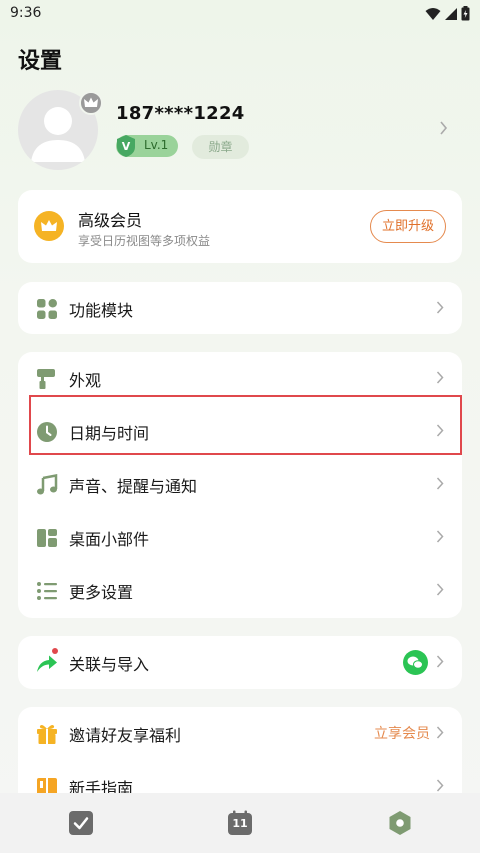 The image size is (480, 853). What do you see at coordinates (125, 735) in the screenshot?
I see `settings-item-label: 邀请好友享福利` at bounding box center [125, 735].